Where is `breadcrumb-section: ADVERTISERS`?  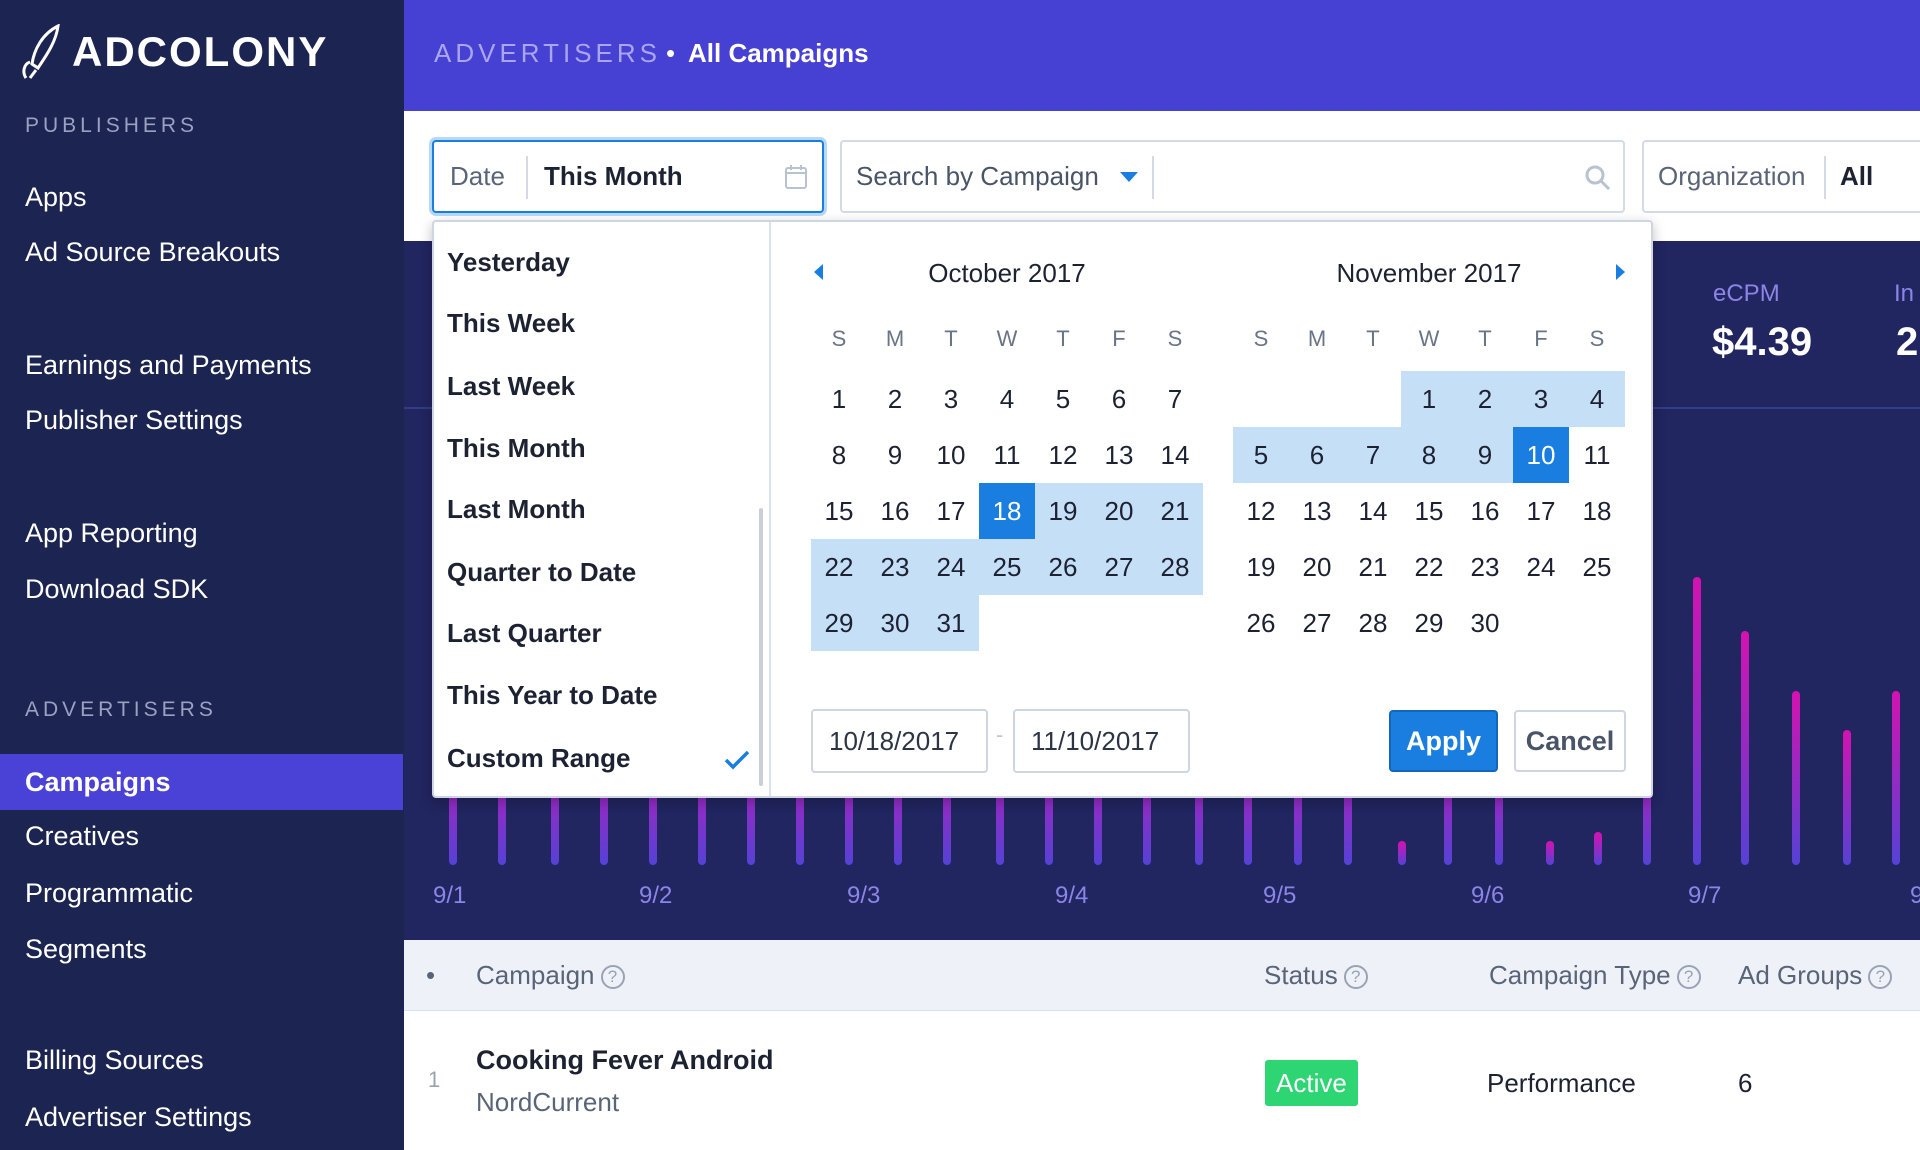 breadcrumb-section: ADVERTISERS is located at coordinates (547, 53).